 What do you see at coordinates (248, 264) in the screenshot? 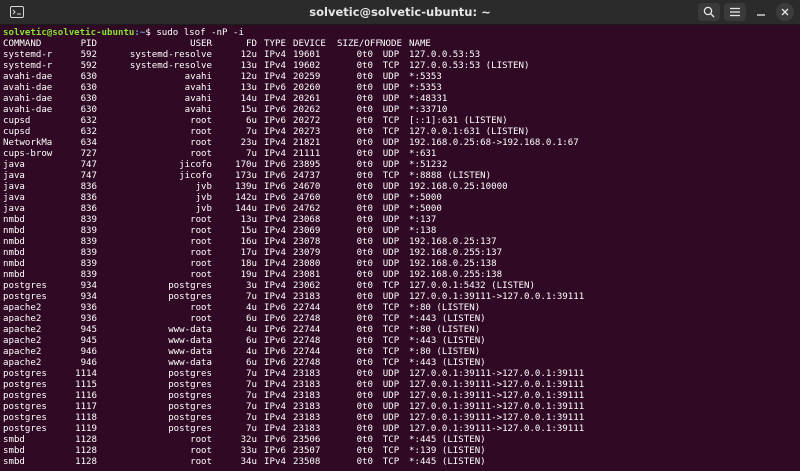
I see `cell-fd: 18u` at bounding box center [248, 264].